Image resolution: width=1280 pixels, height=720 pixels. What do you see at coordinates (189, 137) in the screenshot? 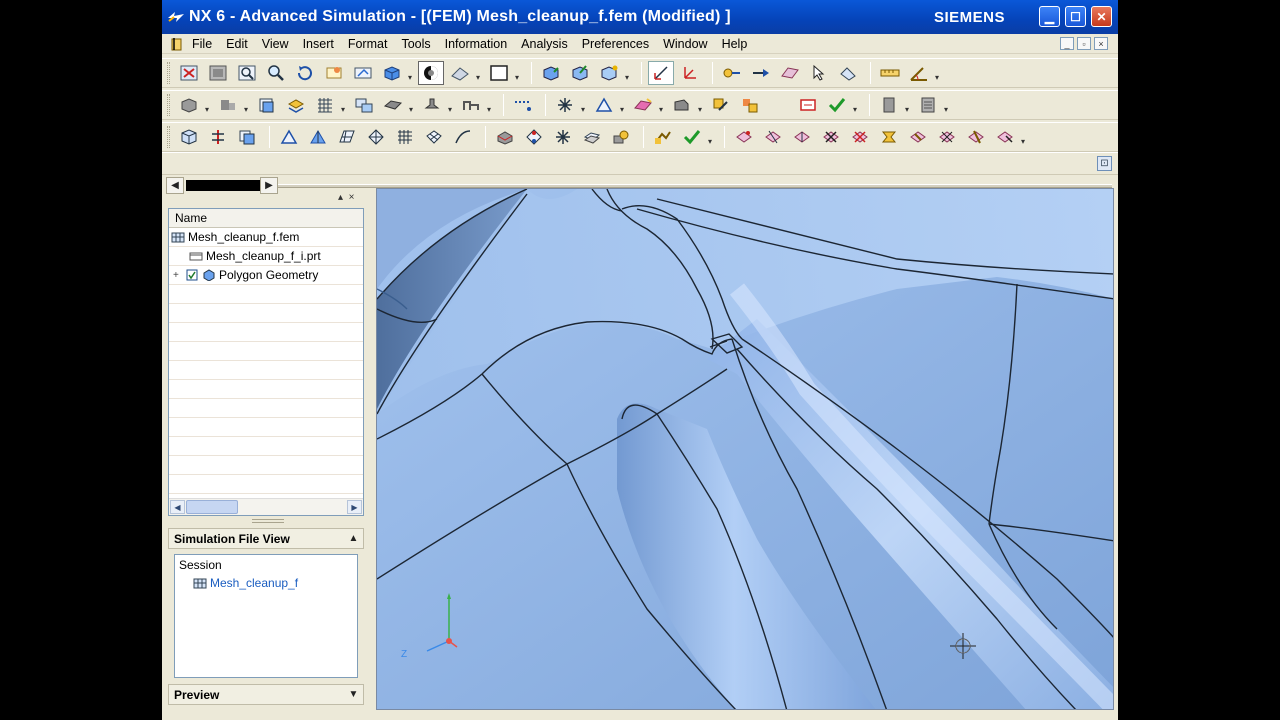
I see `polygon-body-icon` at bounding box center [189, 137].